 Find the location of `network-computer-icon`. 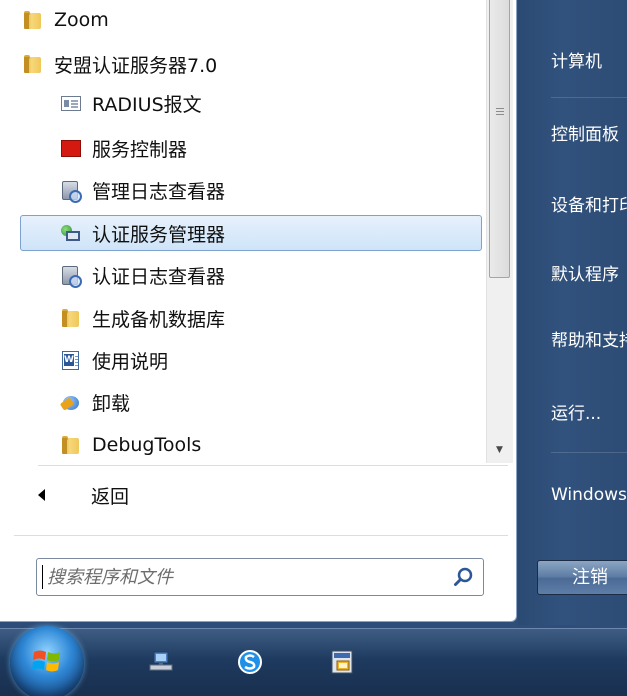

network-computer-icon is located at coordinates (162, 662).